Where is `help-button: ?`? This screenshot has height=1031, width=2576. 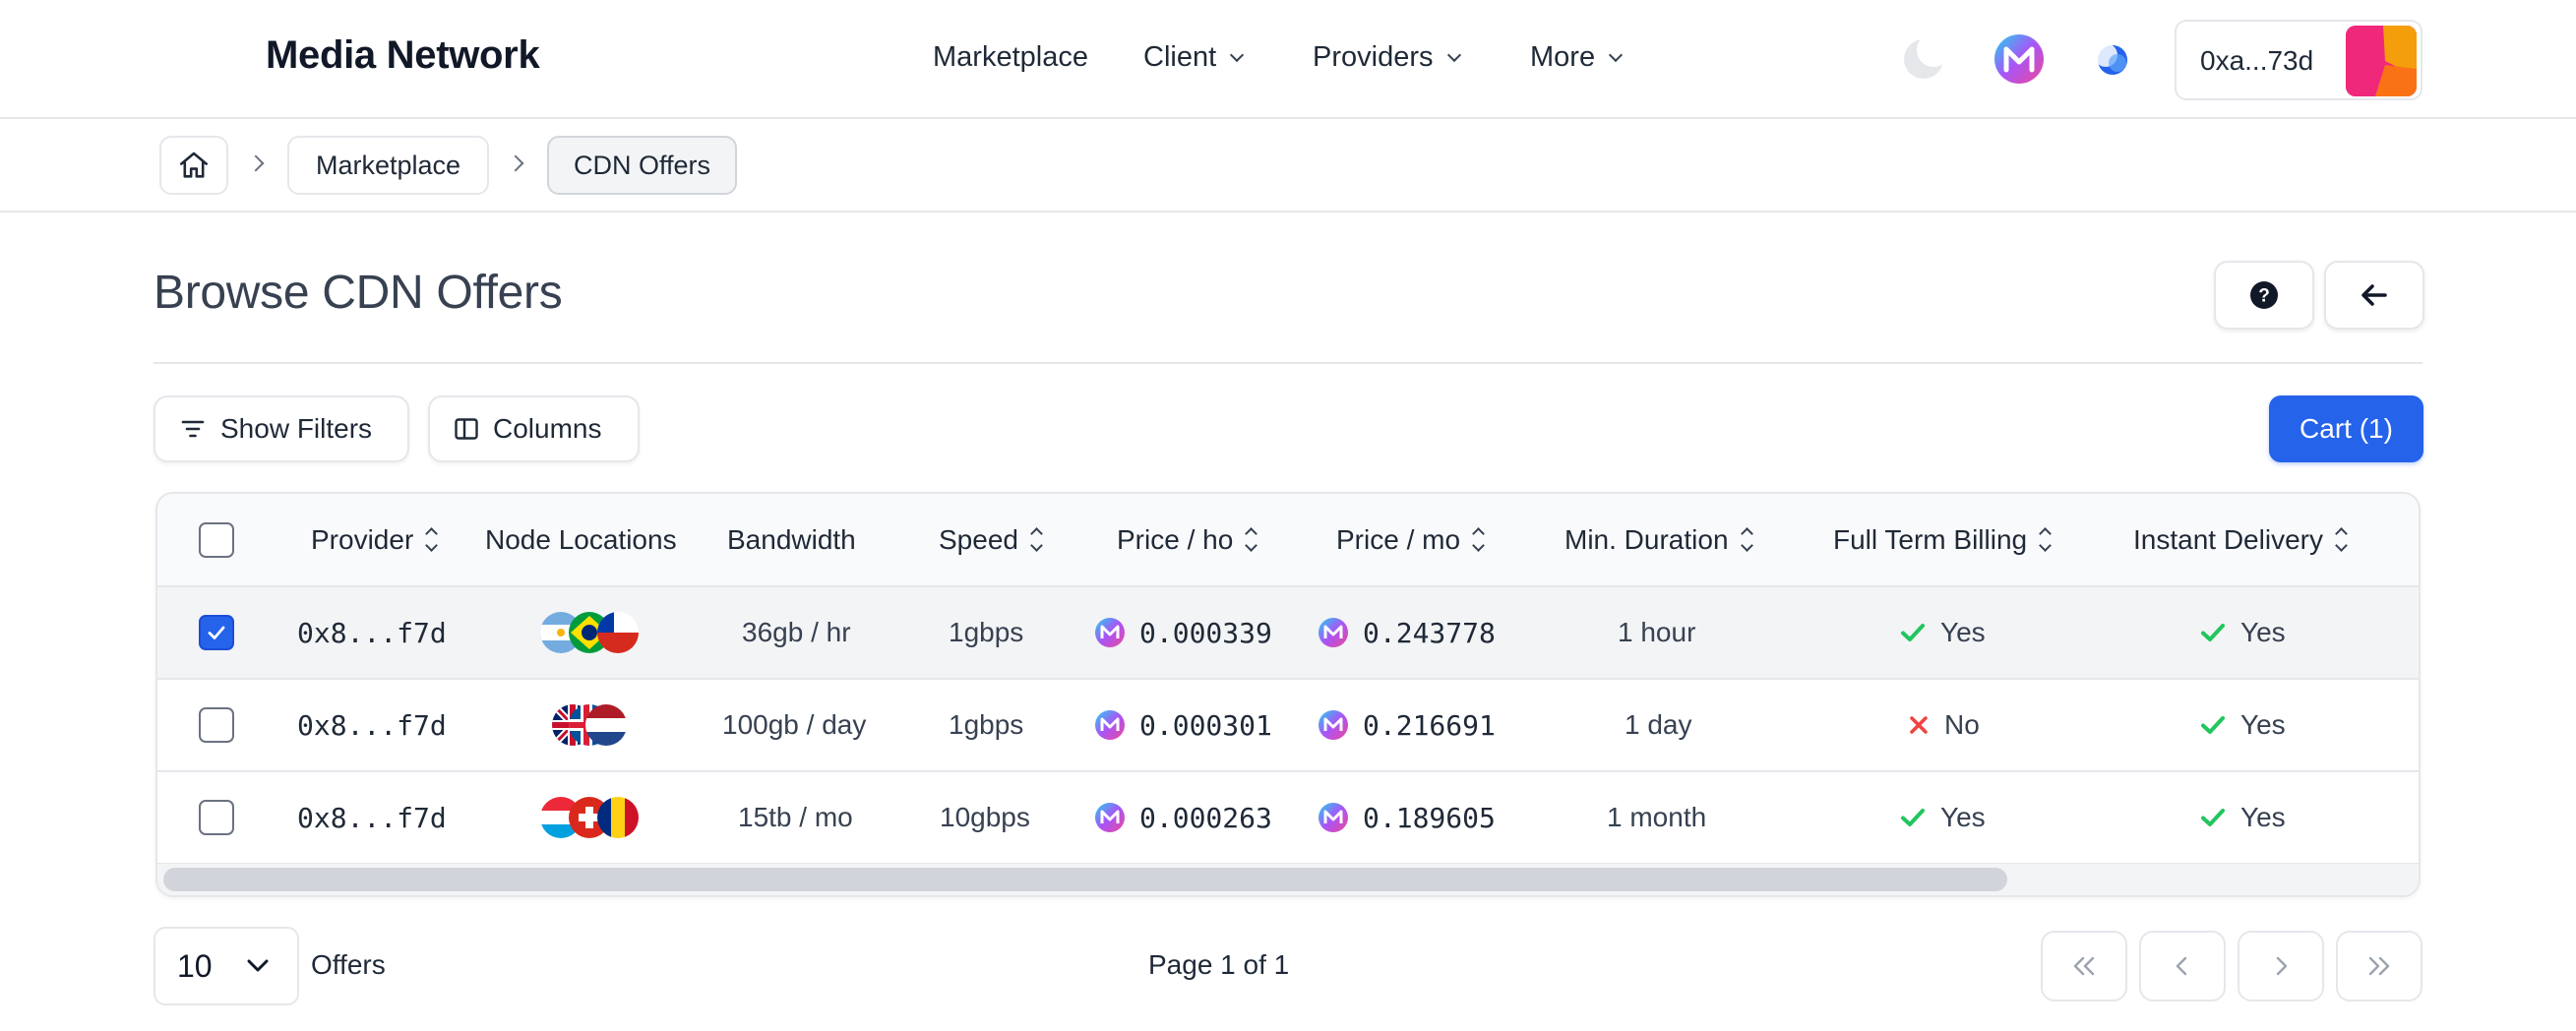 help-button: ? is located at coordinates (2264, 295).